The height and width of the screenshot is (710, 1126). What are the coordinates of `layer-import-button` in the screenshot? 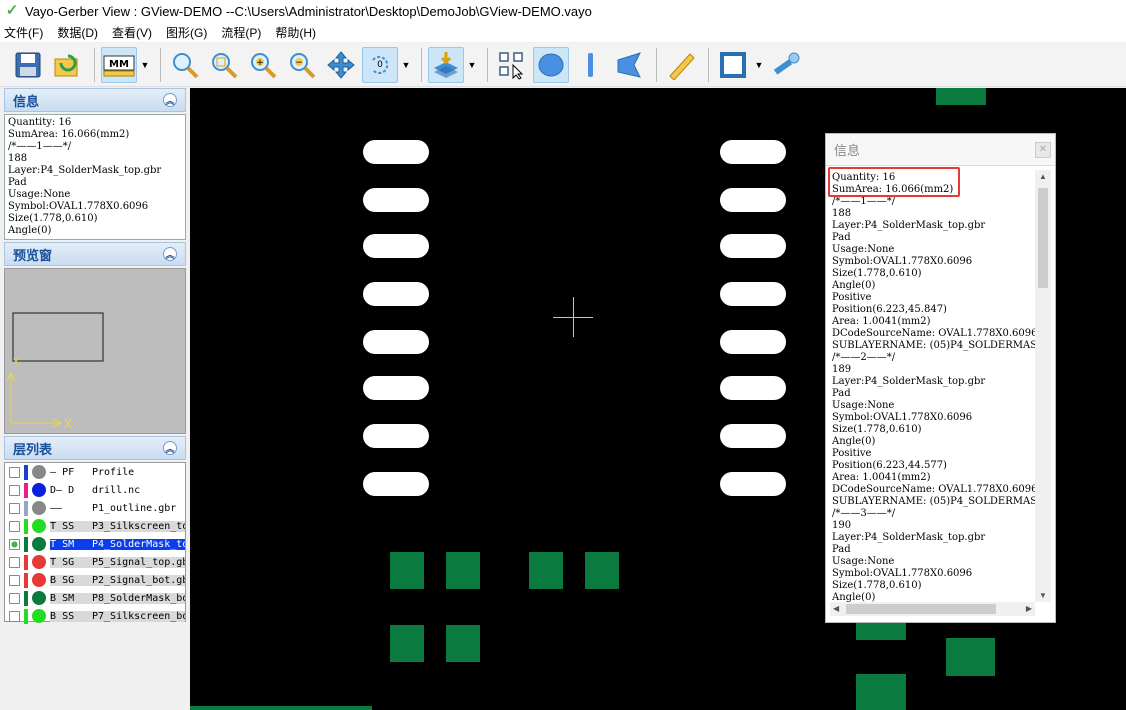 It's located at (446, 64).